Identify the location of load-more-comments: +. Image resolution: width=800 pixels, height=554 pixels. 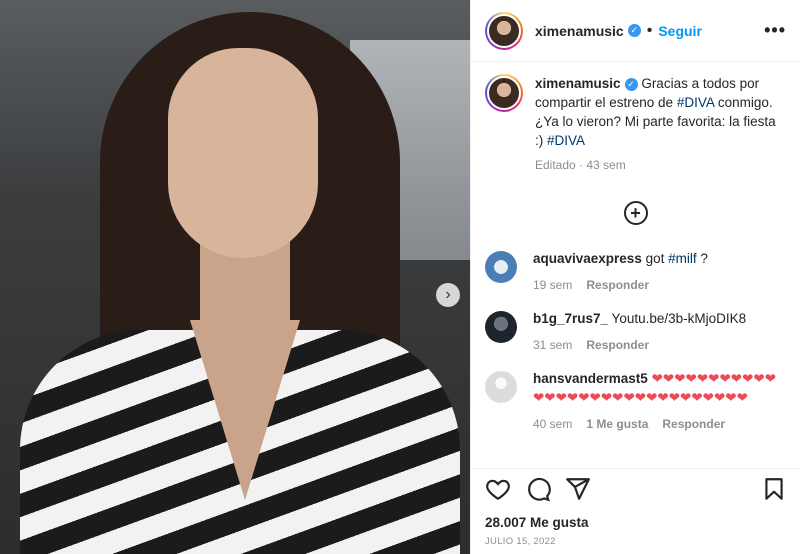
(635, 213).